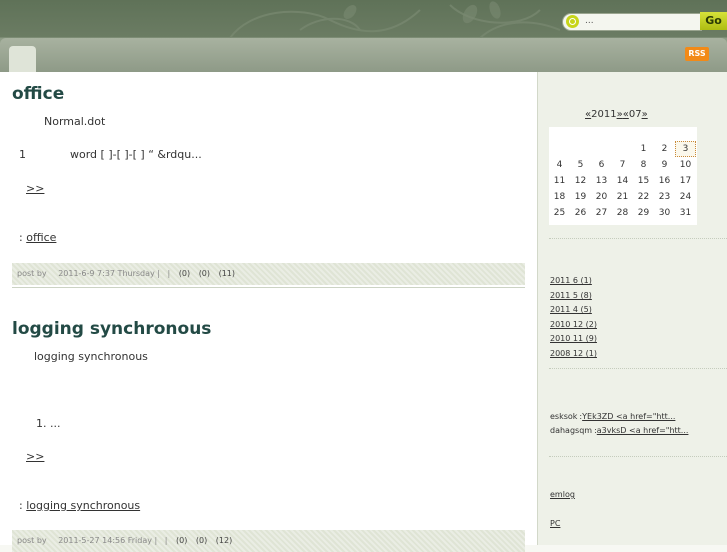 This screenshot has height=552, width=727. I want to click on calendar-day: 15, so click(643, 181).